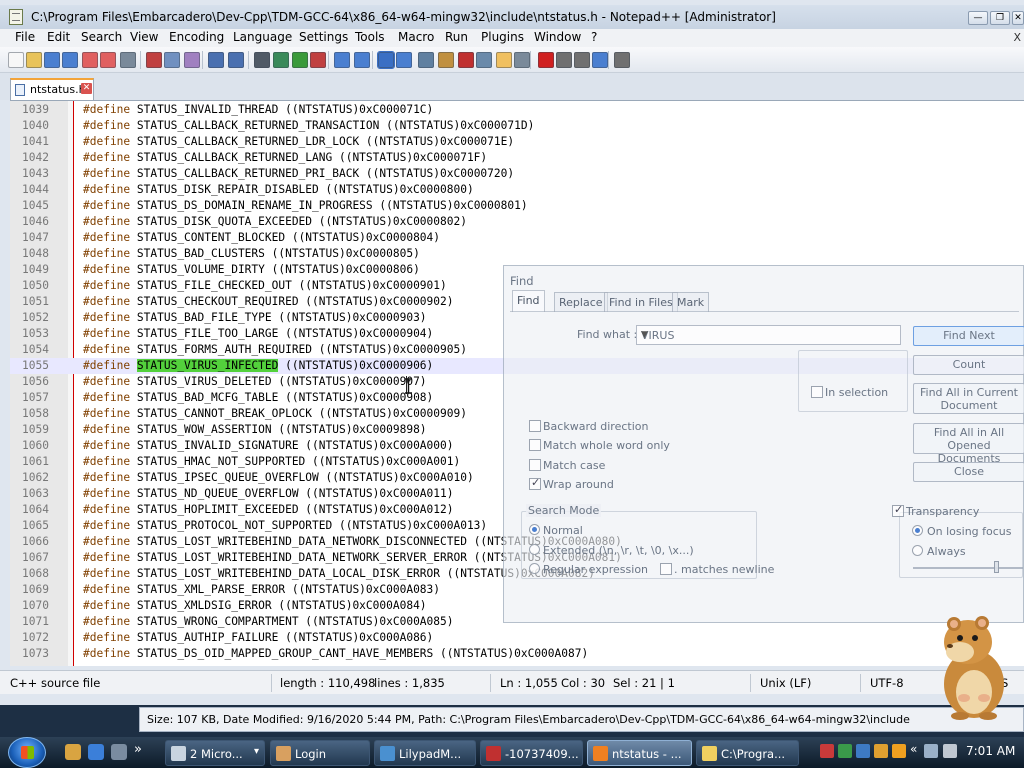  I want to click on folder-workspace-icon, so click(504, 60).